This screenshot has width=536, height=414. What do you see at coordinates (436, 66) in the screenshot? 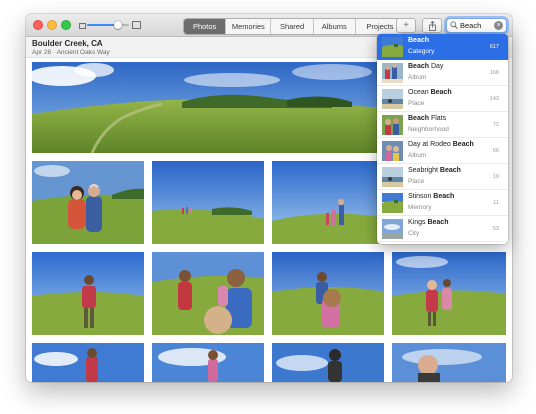
I see `search-result-name-suffix: Day` at bounding box center [436, 66].